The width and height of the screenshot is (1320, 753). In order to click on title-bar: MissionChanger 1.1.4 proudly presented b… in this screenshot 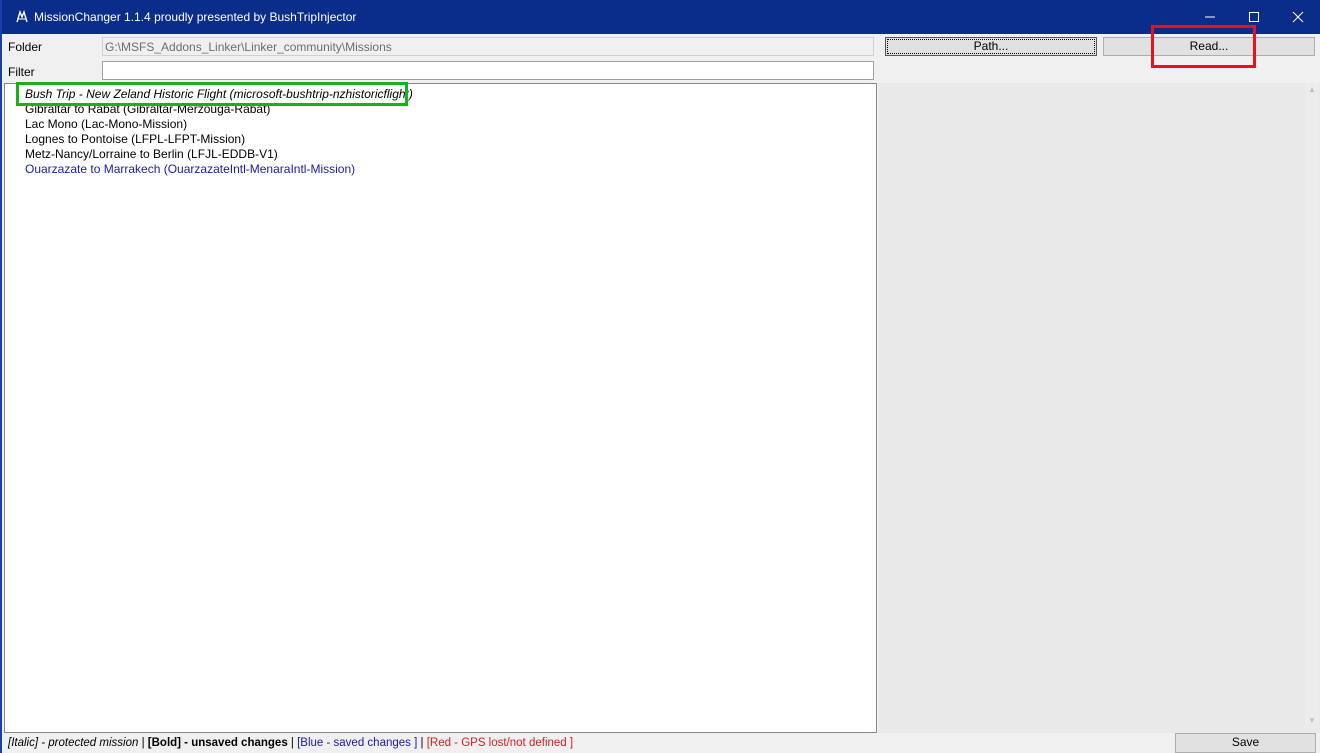, I will do `click(660, 17)`.